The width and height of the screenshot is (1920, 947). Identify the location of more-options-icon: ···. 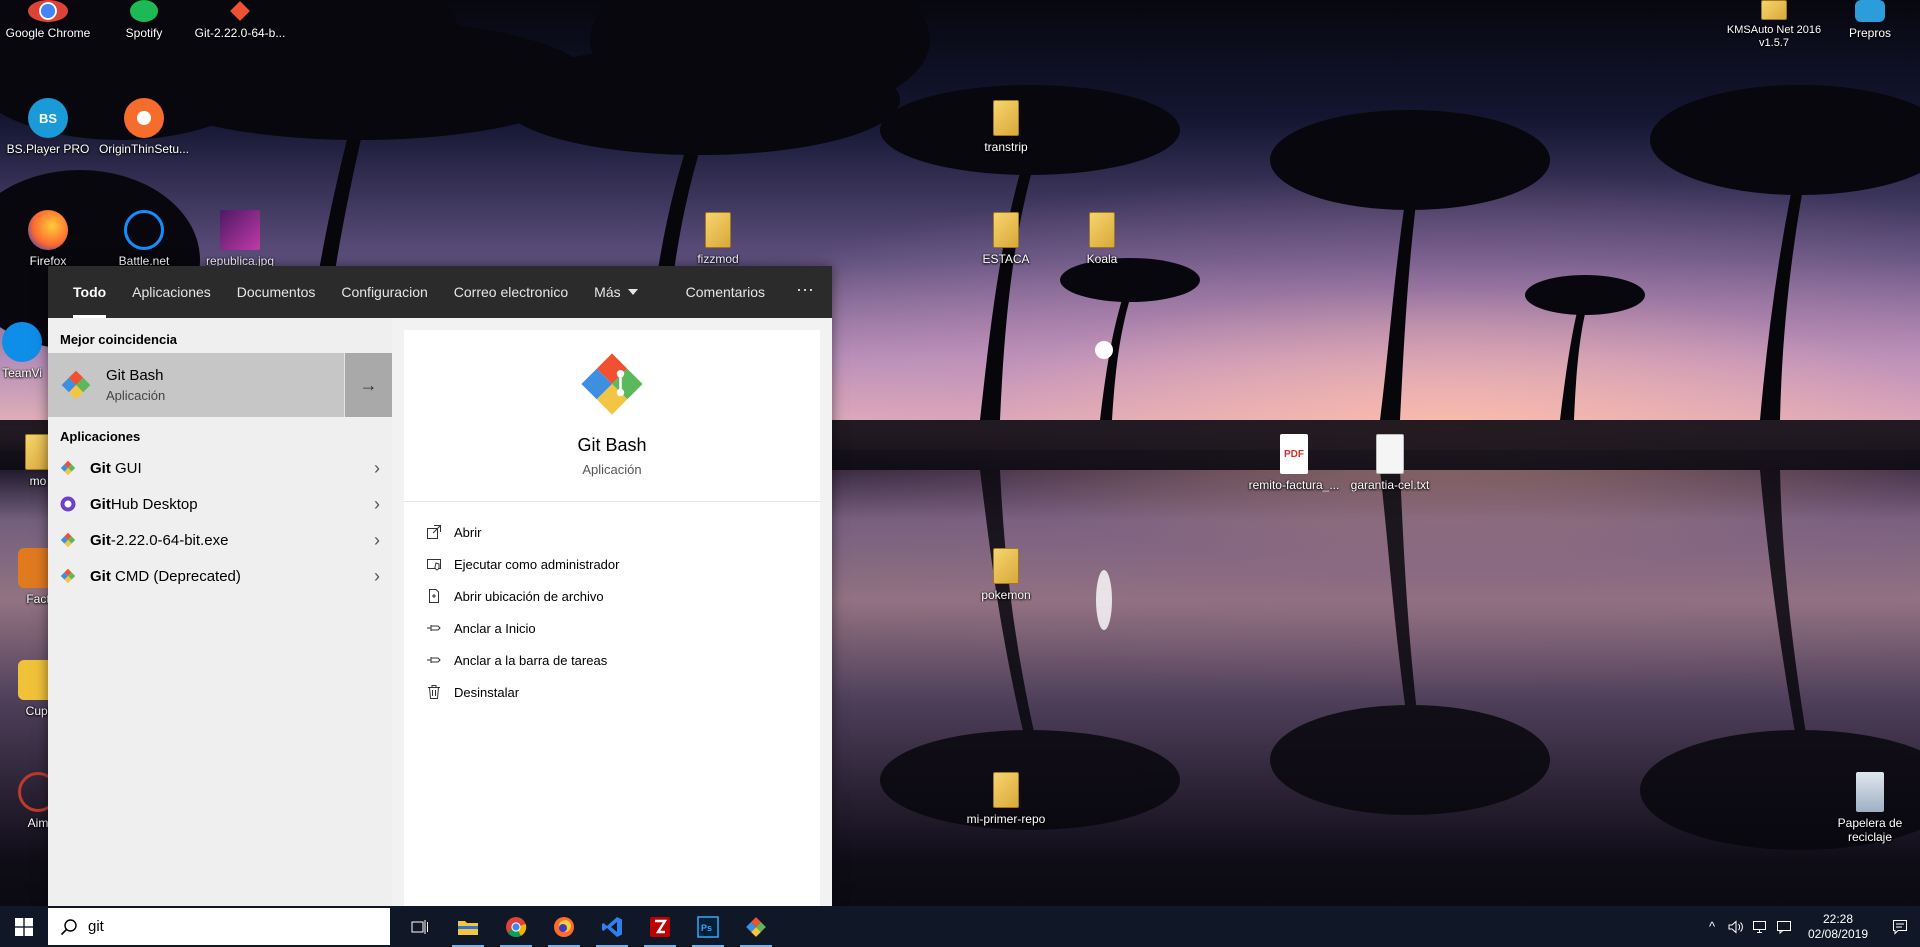
(805, 292).